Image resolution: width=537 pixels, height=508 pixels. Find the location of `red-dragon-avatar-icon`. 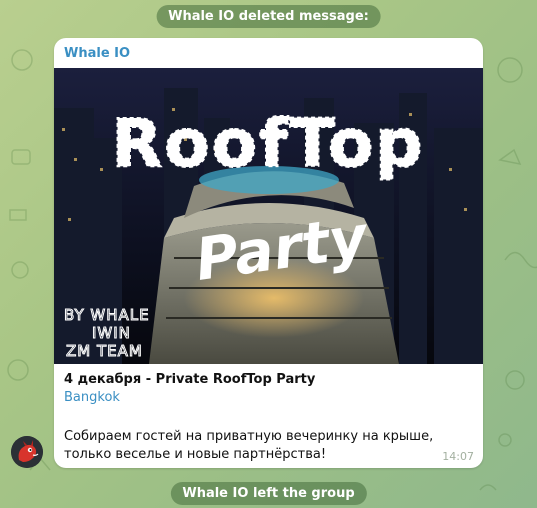

red-dragon-avatar-icon is located at coordinates (27, 452).